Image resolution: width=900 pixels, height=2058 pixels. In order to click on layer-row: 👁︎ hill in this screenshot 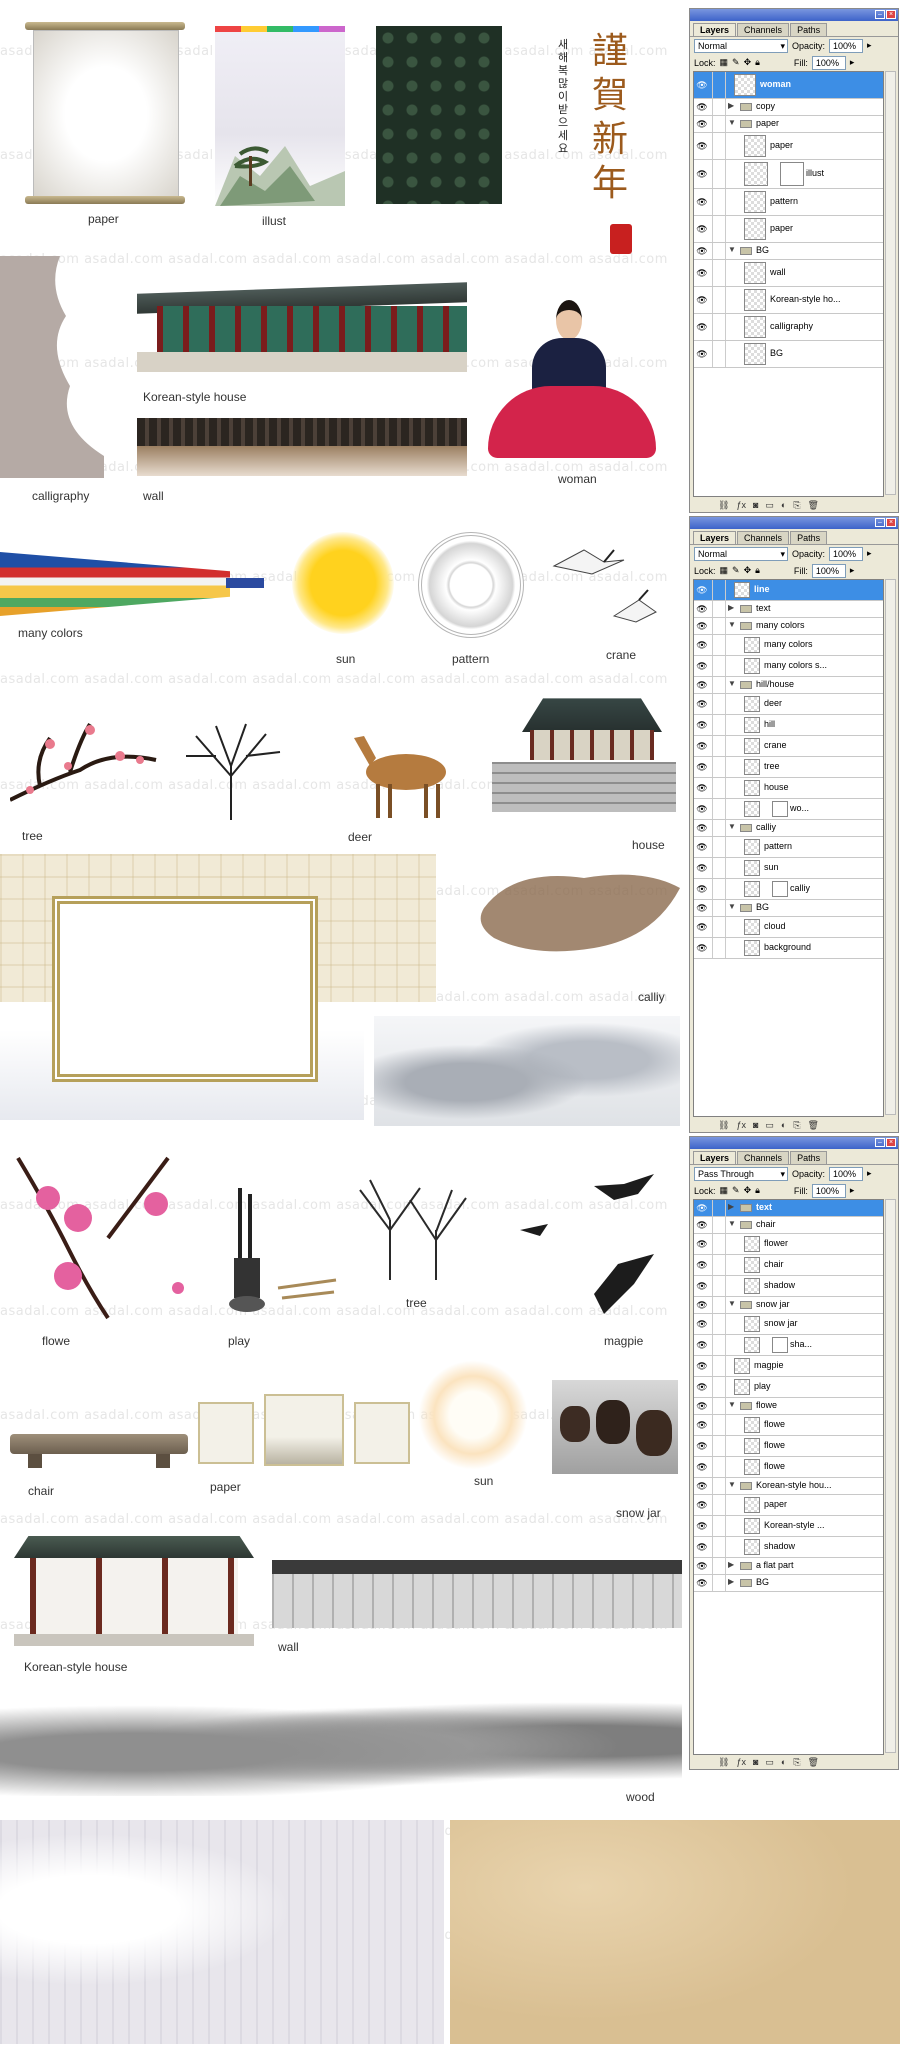, I will do `click(788, 725)`.